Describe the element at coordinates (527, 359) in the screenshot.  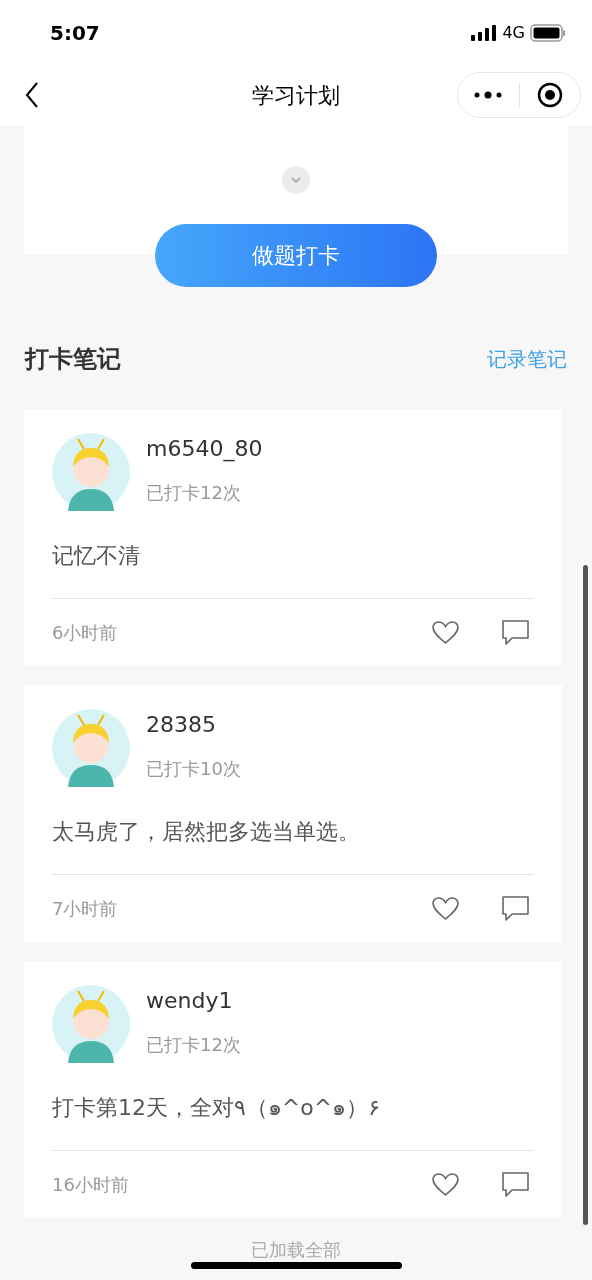
I see `record-note-link: 记录笔记` at that location.